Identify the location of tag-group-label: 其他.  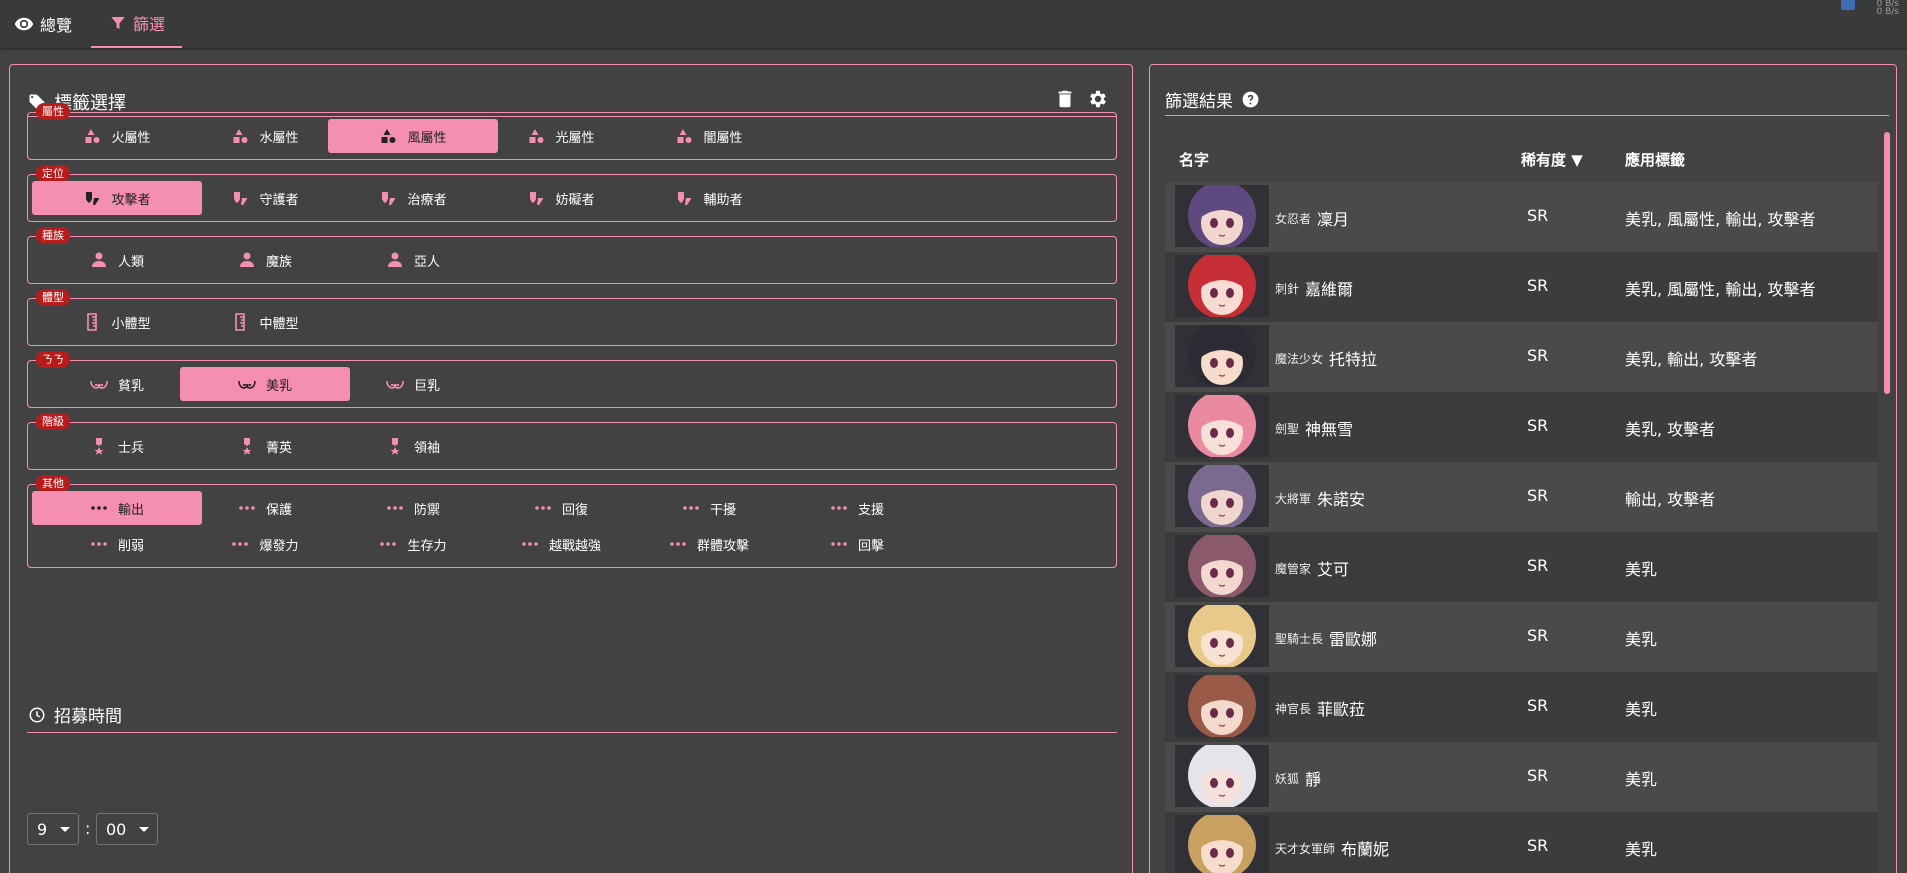
(53, 483).